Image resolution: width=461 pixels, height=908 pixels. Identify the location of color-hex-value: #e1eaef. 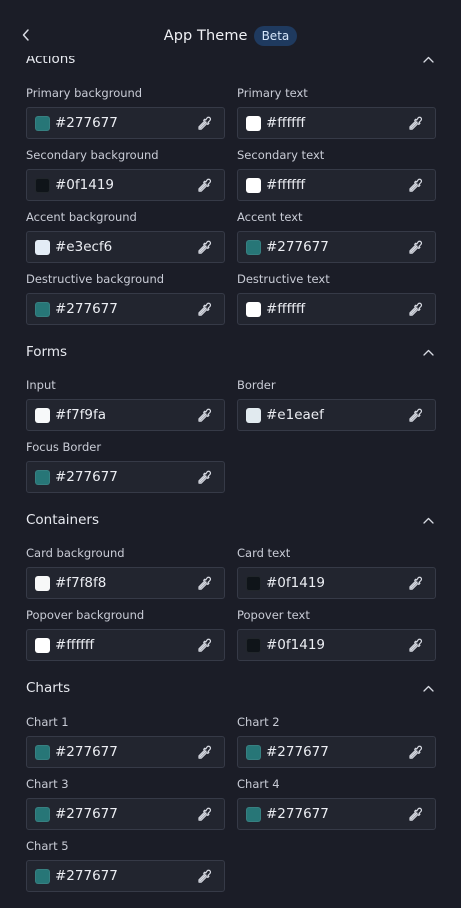
(295, 415).